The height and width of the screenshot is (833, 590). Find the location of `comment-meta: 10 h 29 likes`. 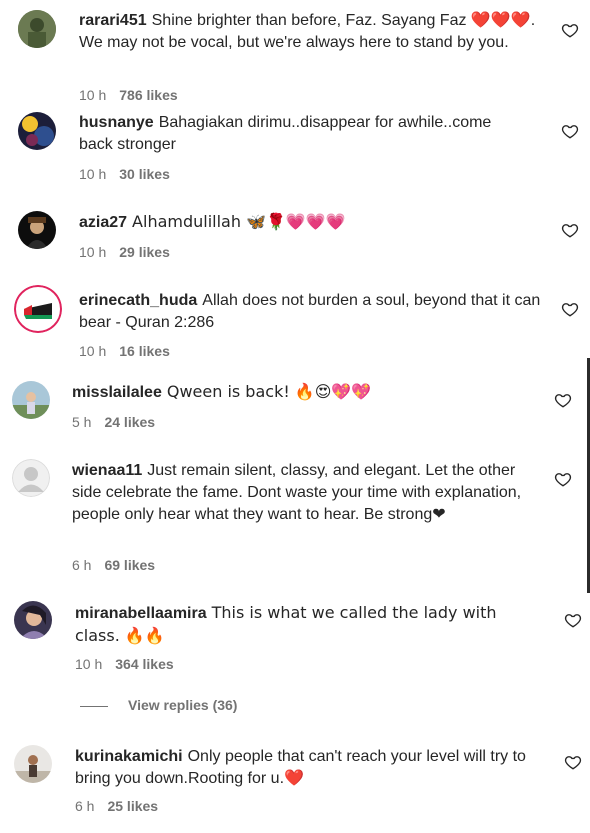

comment-meta: 10 h 29 likes is located at coordinates (124, 252).